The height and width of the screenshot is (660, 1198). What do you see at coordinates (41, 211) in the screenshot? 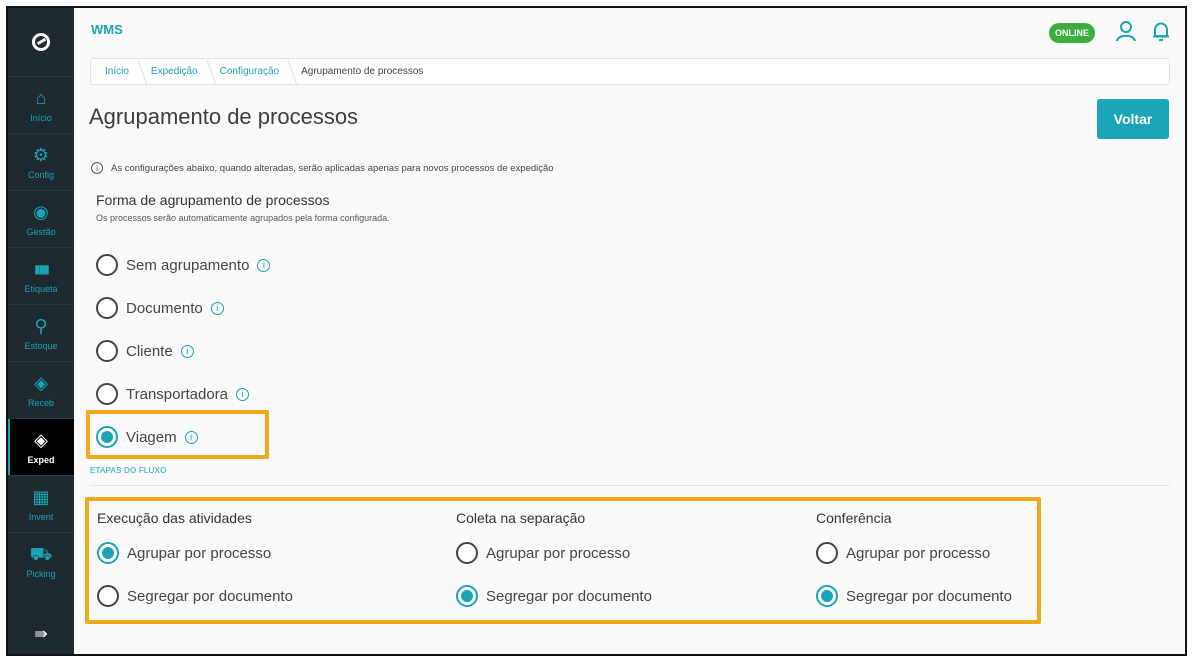
I see `location-pin-icon: ◉` at bounding box center [41, 211].